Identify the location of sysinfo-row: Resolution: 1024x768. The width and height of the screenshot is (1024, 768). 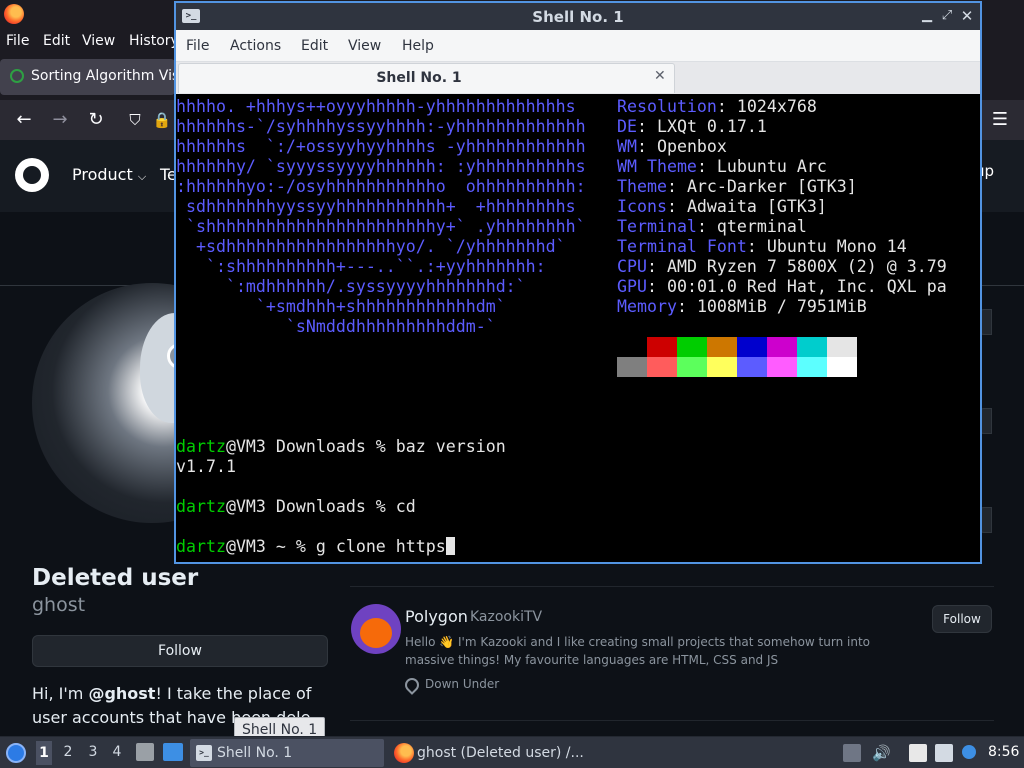
(717, 107).